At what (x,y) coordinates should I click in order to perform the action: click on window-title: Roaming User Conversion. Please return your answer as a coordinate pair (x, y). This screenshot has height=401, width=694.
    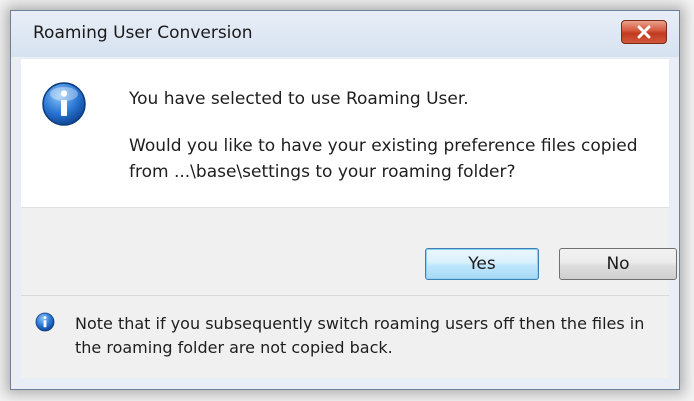
    Looking at the image, I should click on (143, 33).